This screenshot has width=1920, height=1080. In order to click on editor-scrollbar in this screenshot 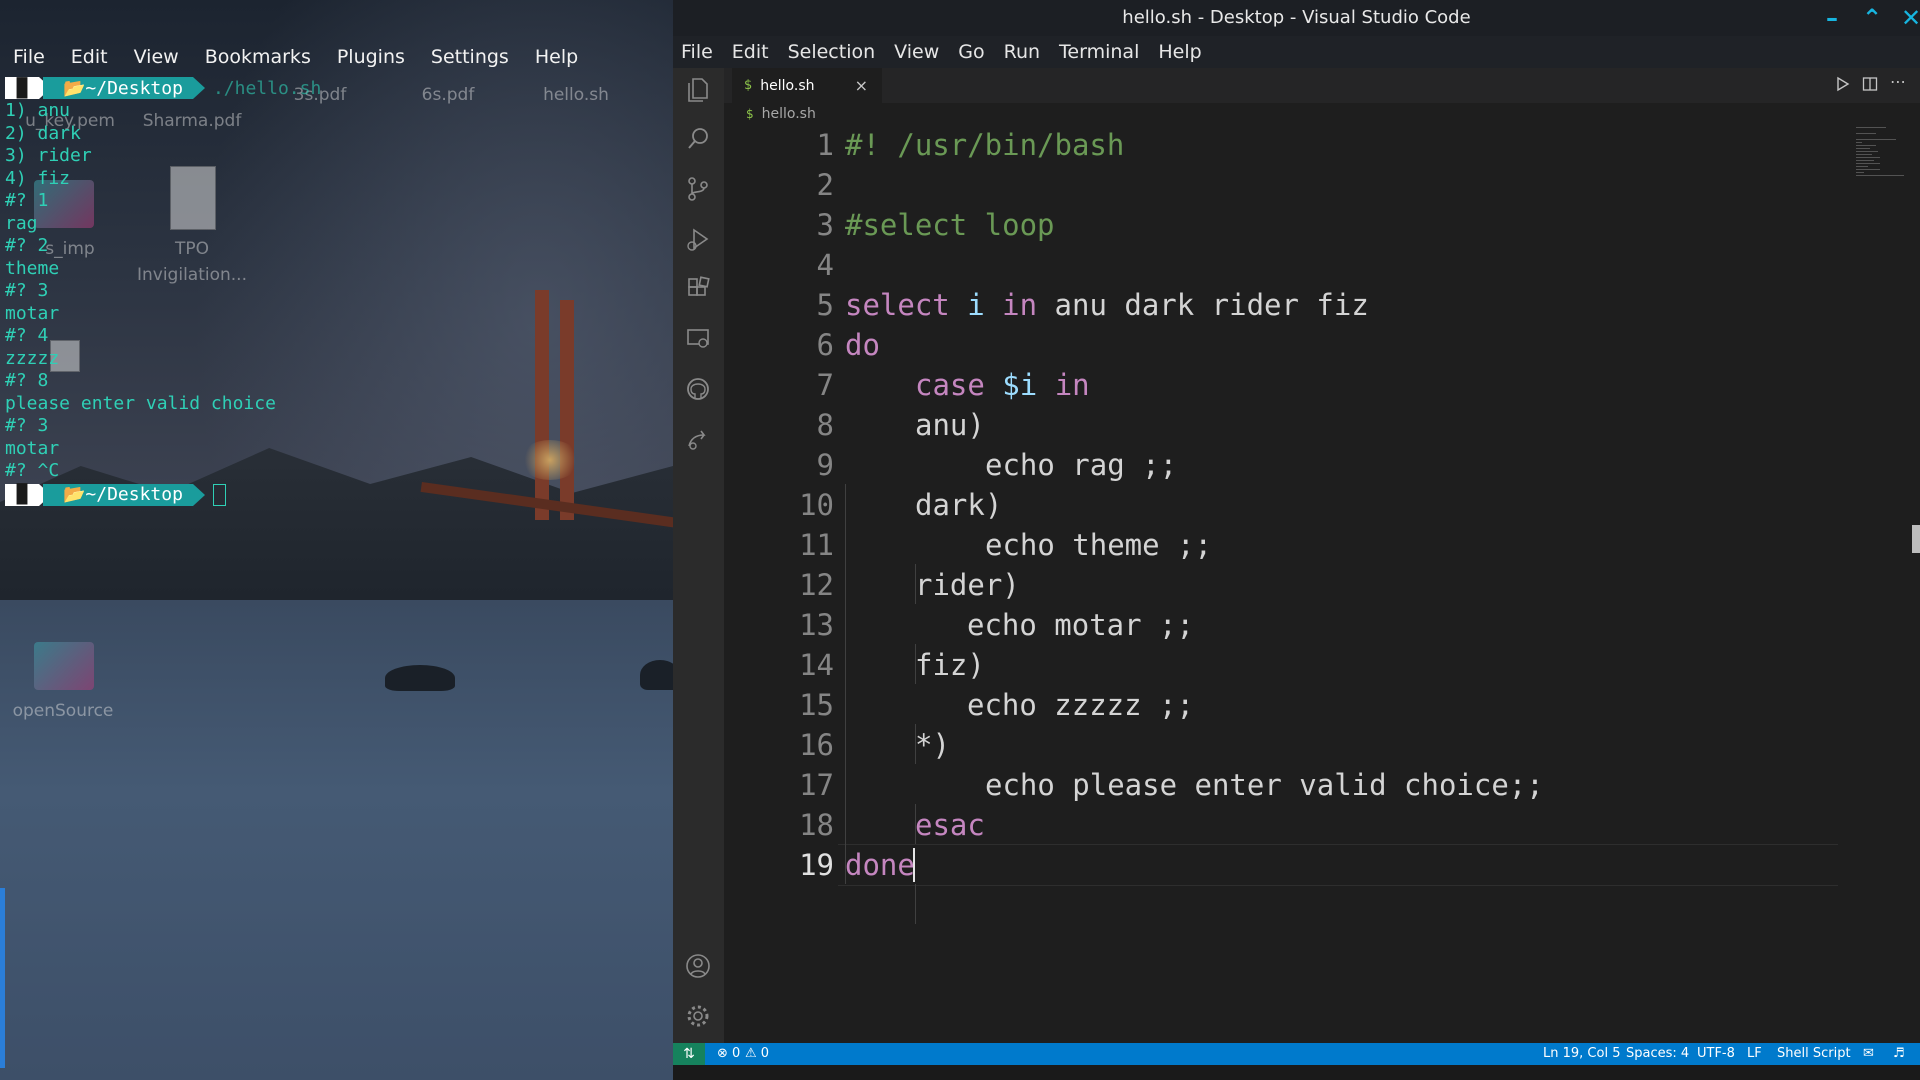, I will do `click(1916, 539)`.